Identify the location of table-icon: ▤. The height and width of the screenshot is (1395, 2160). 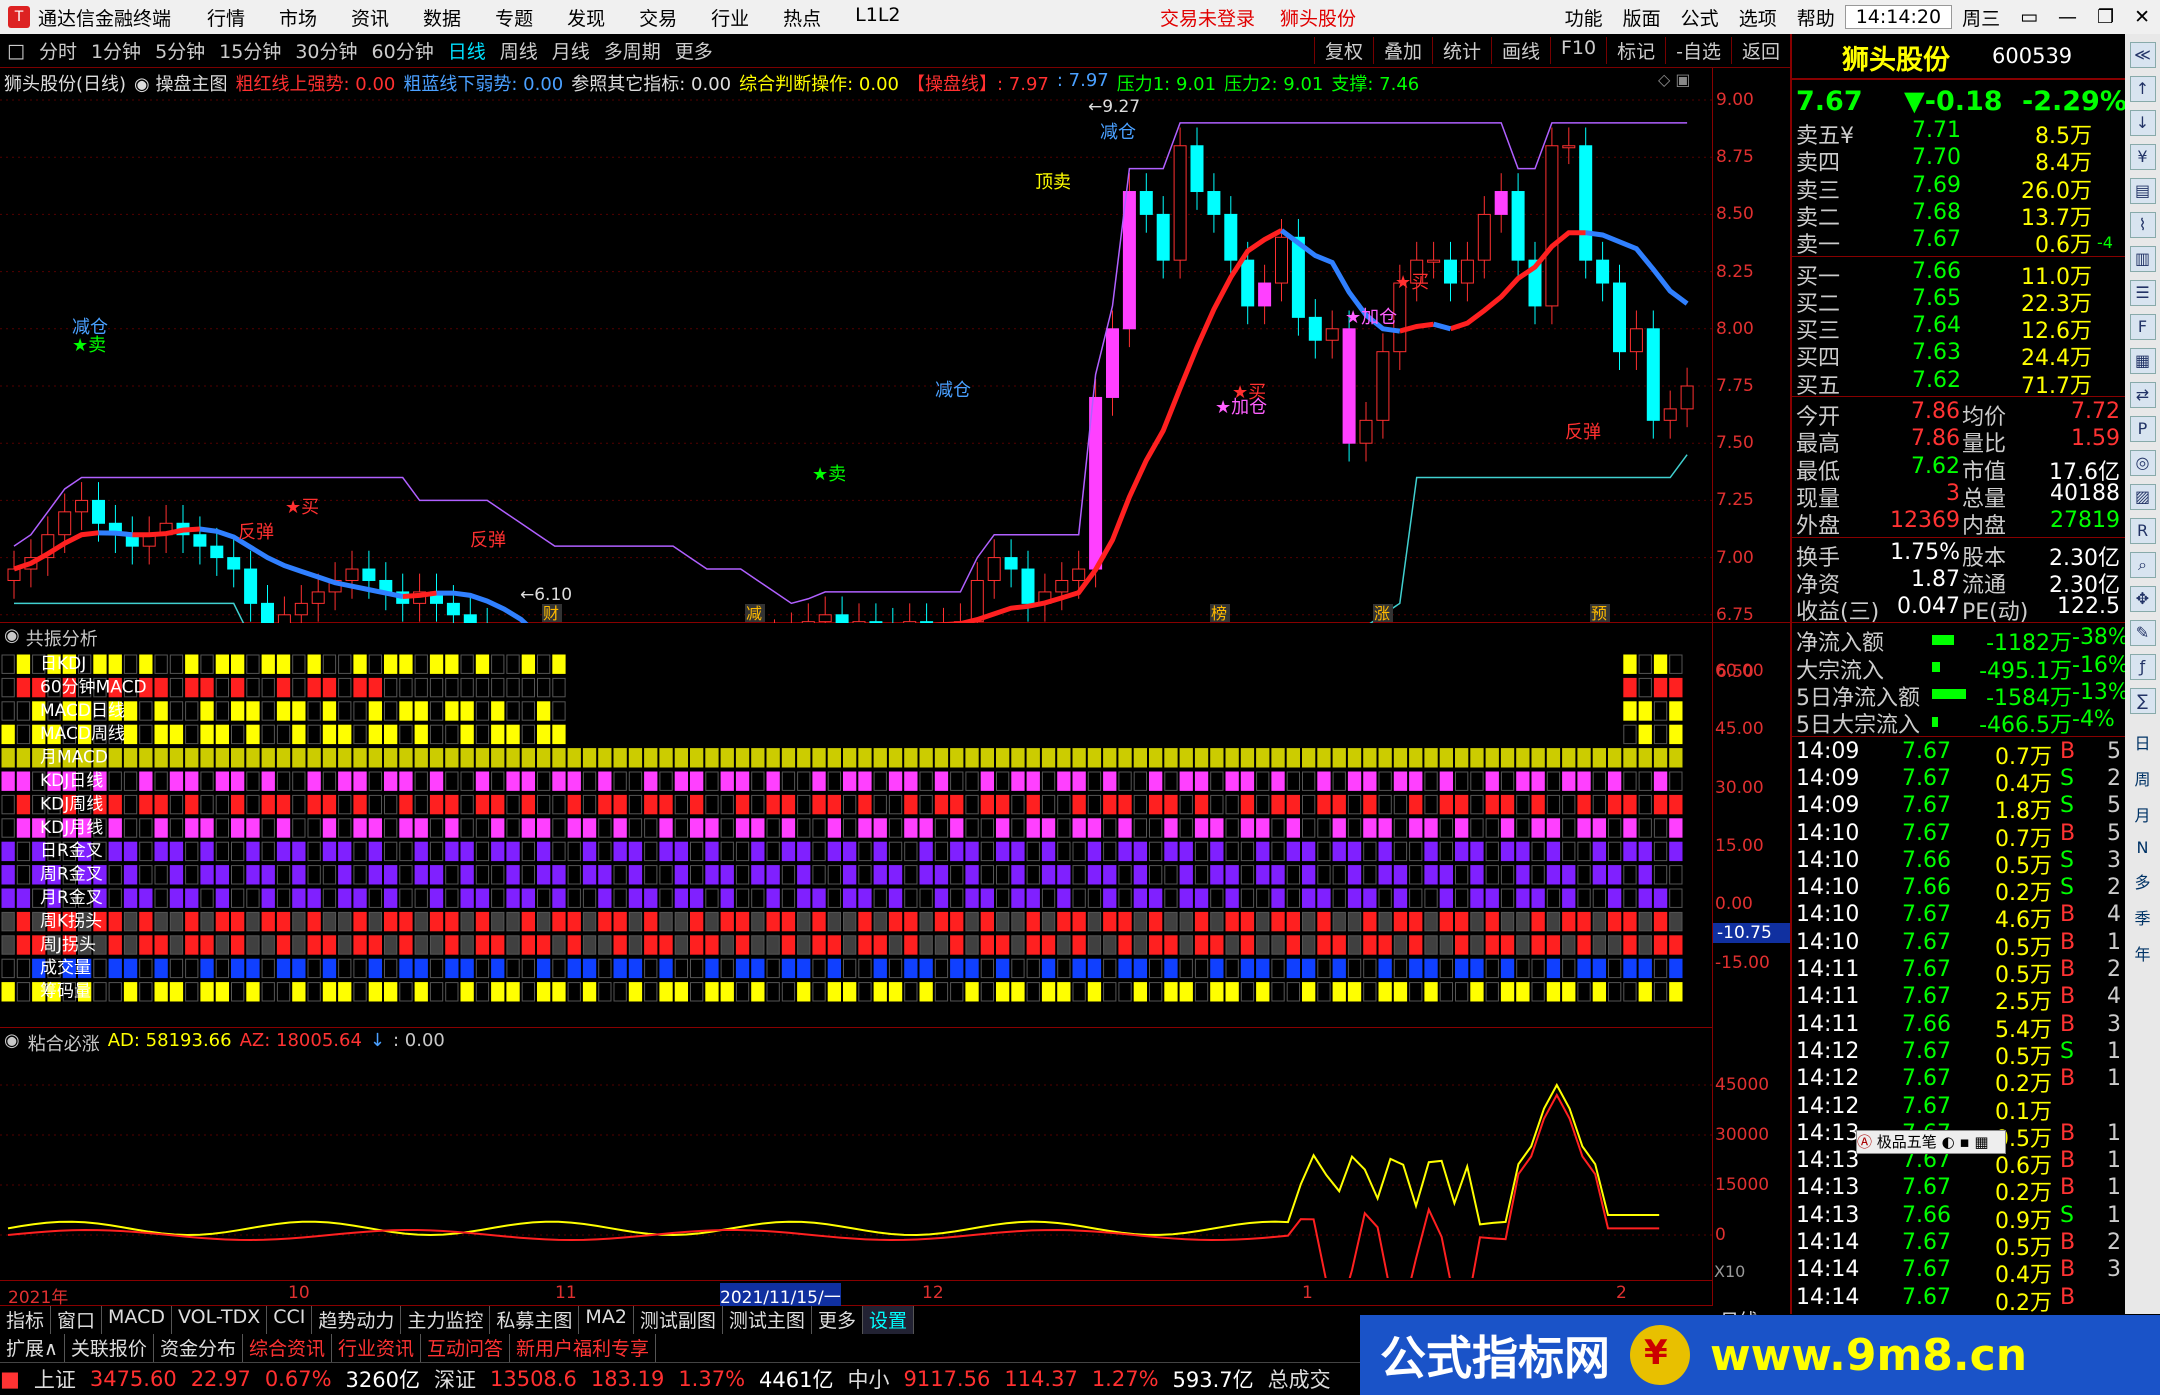
(2142, 191).